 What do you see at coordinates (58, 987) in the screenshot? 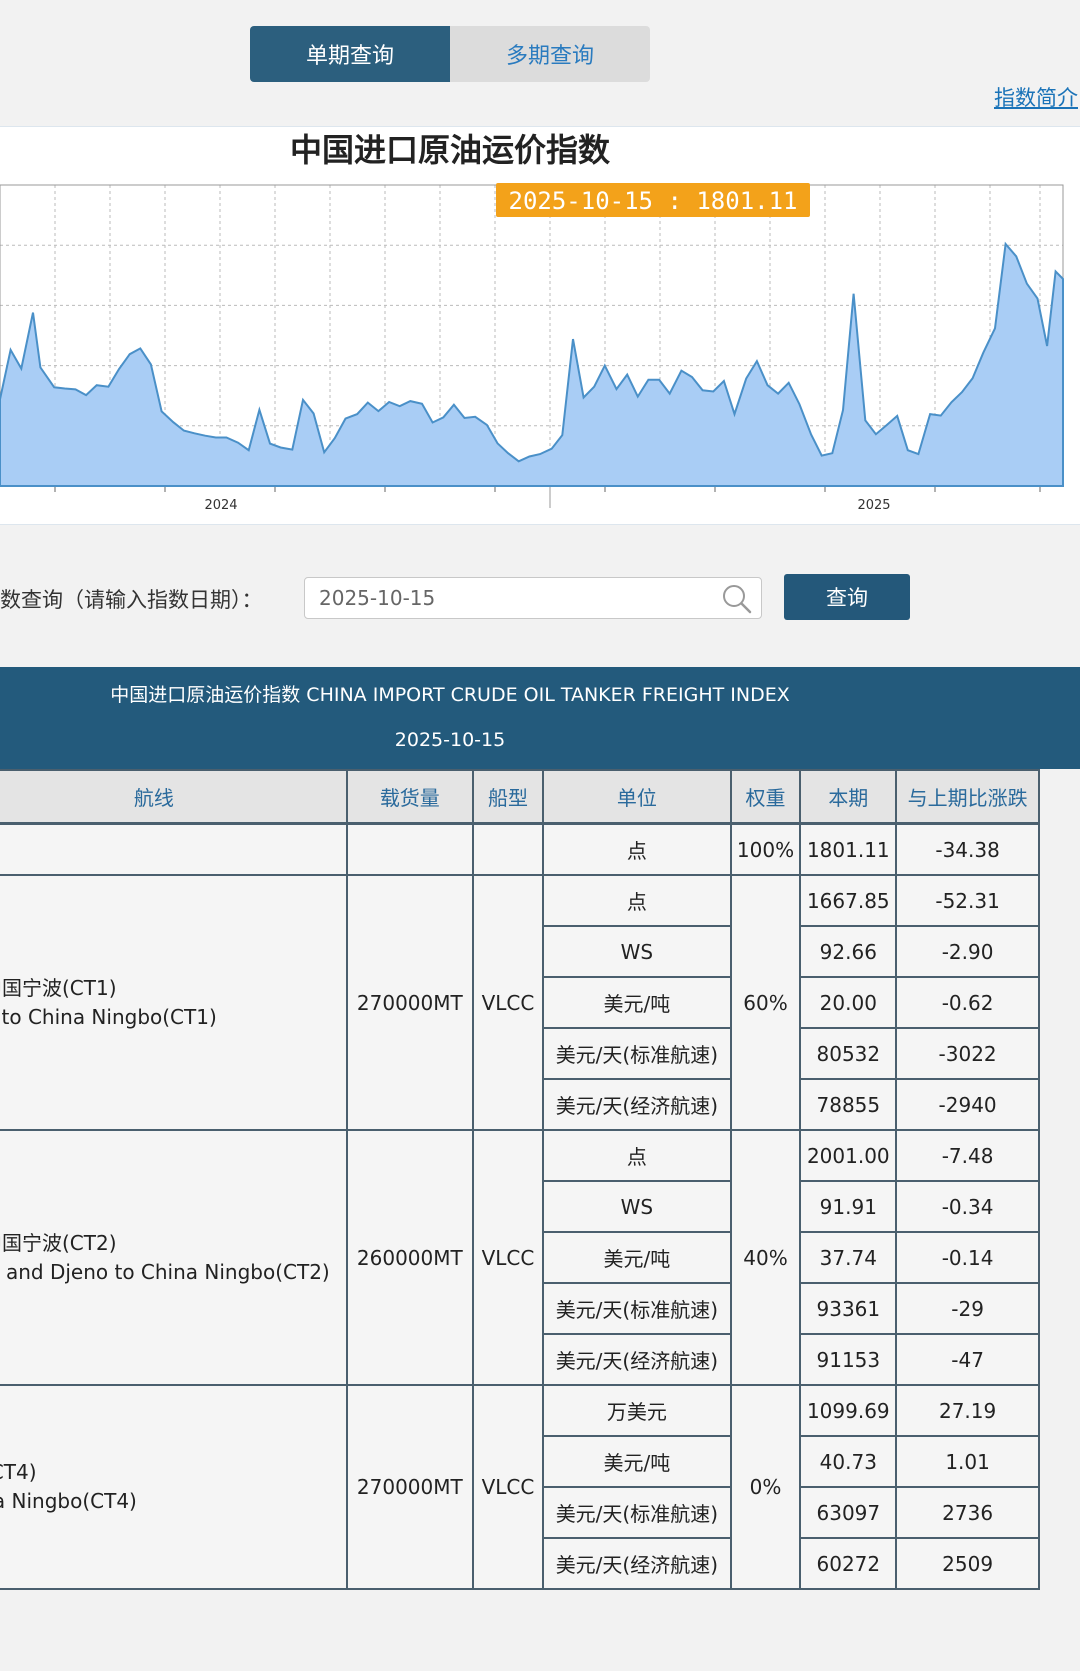
I see `route-name-cn: 一中国宁波(CT1)` at bounding box center [58, 987].